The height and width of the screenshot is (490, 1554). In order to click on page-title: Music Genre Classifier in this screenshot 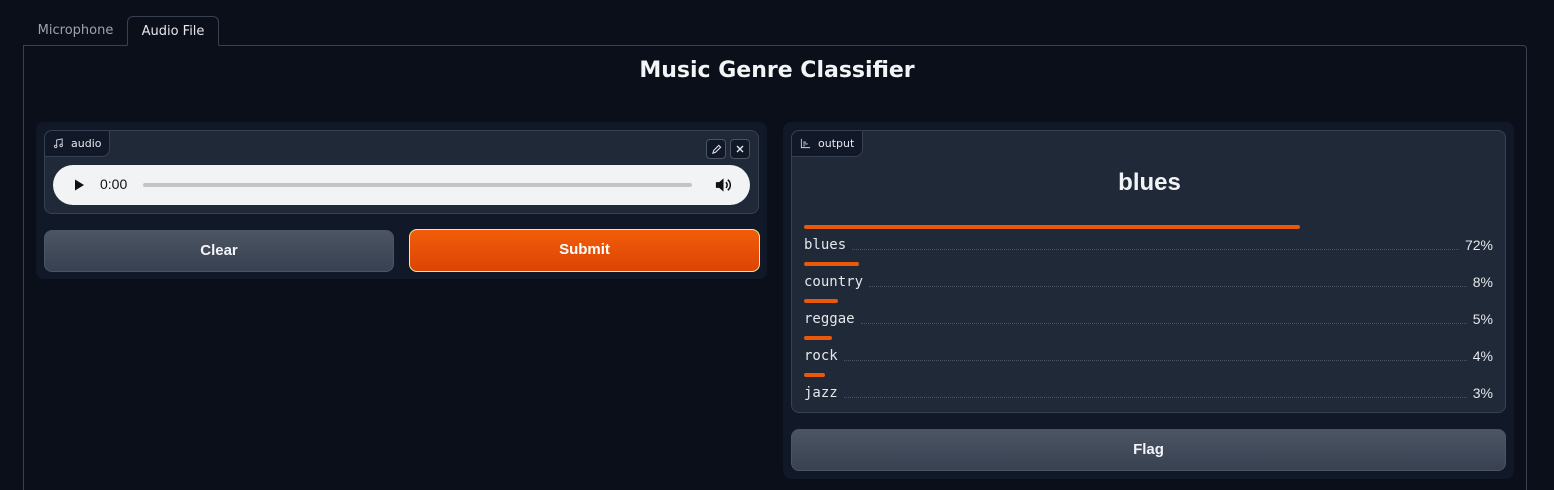, I will do `click(777, 70)`.